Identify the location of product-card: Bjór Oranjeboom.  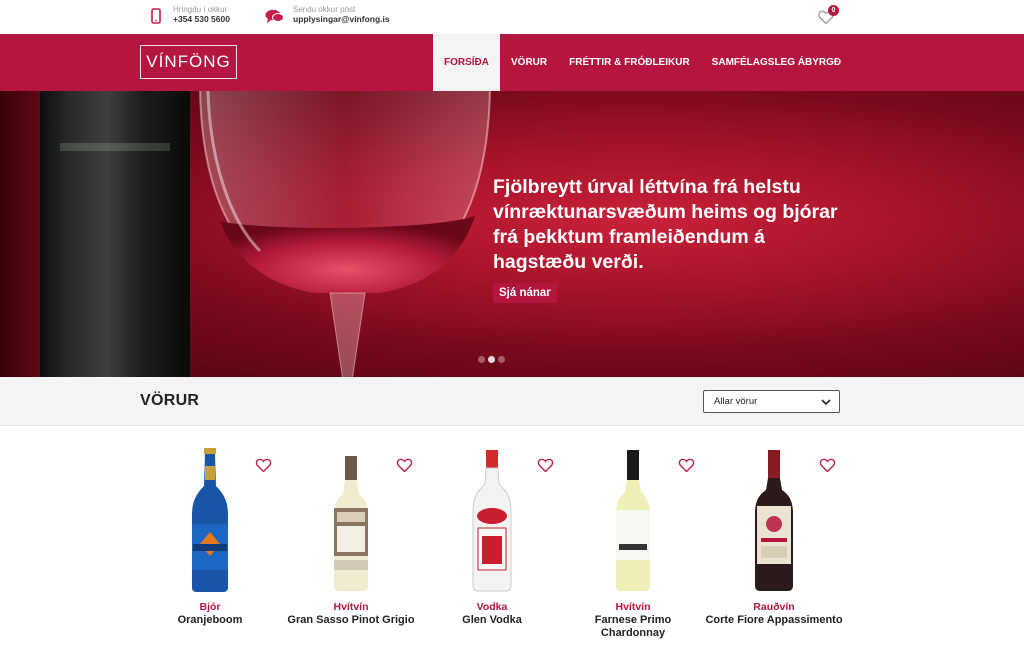
(210, 550).